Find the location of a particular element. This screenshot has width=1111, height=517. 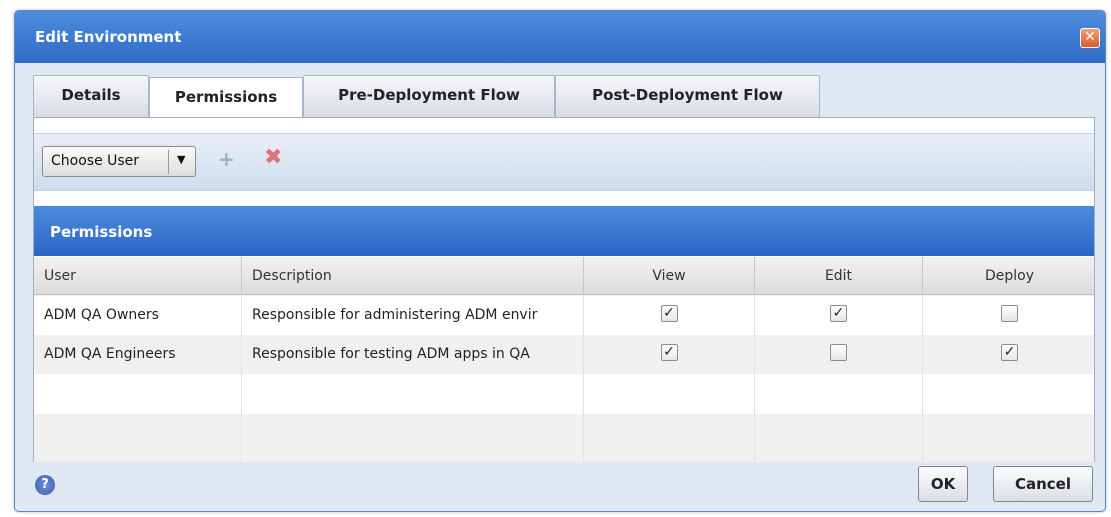

help-icon: ? is located at coordinates (45, 485).